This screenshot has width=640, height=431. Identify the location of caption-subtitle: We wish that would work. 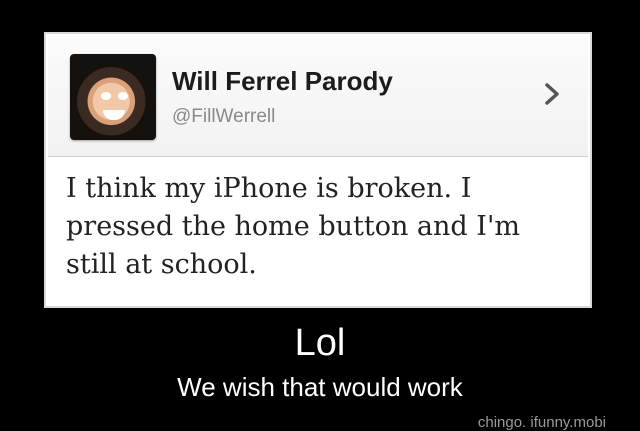
(320, 387).